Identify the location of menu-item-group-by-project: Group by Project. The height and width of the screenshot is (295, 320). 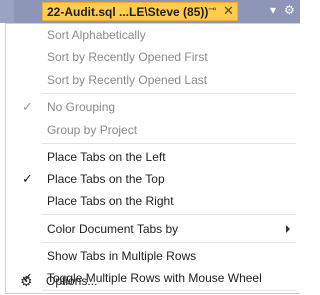
(153, 130).